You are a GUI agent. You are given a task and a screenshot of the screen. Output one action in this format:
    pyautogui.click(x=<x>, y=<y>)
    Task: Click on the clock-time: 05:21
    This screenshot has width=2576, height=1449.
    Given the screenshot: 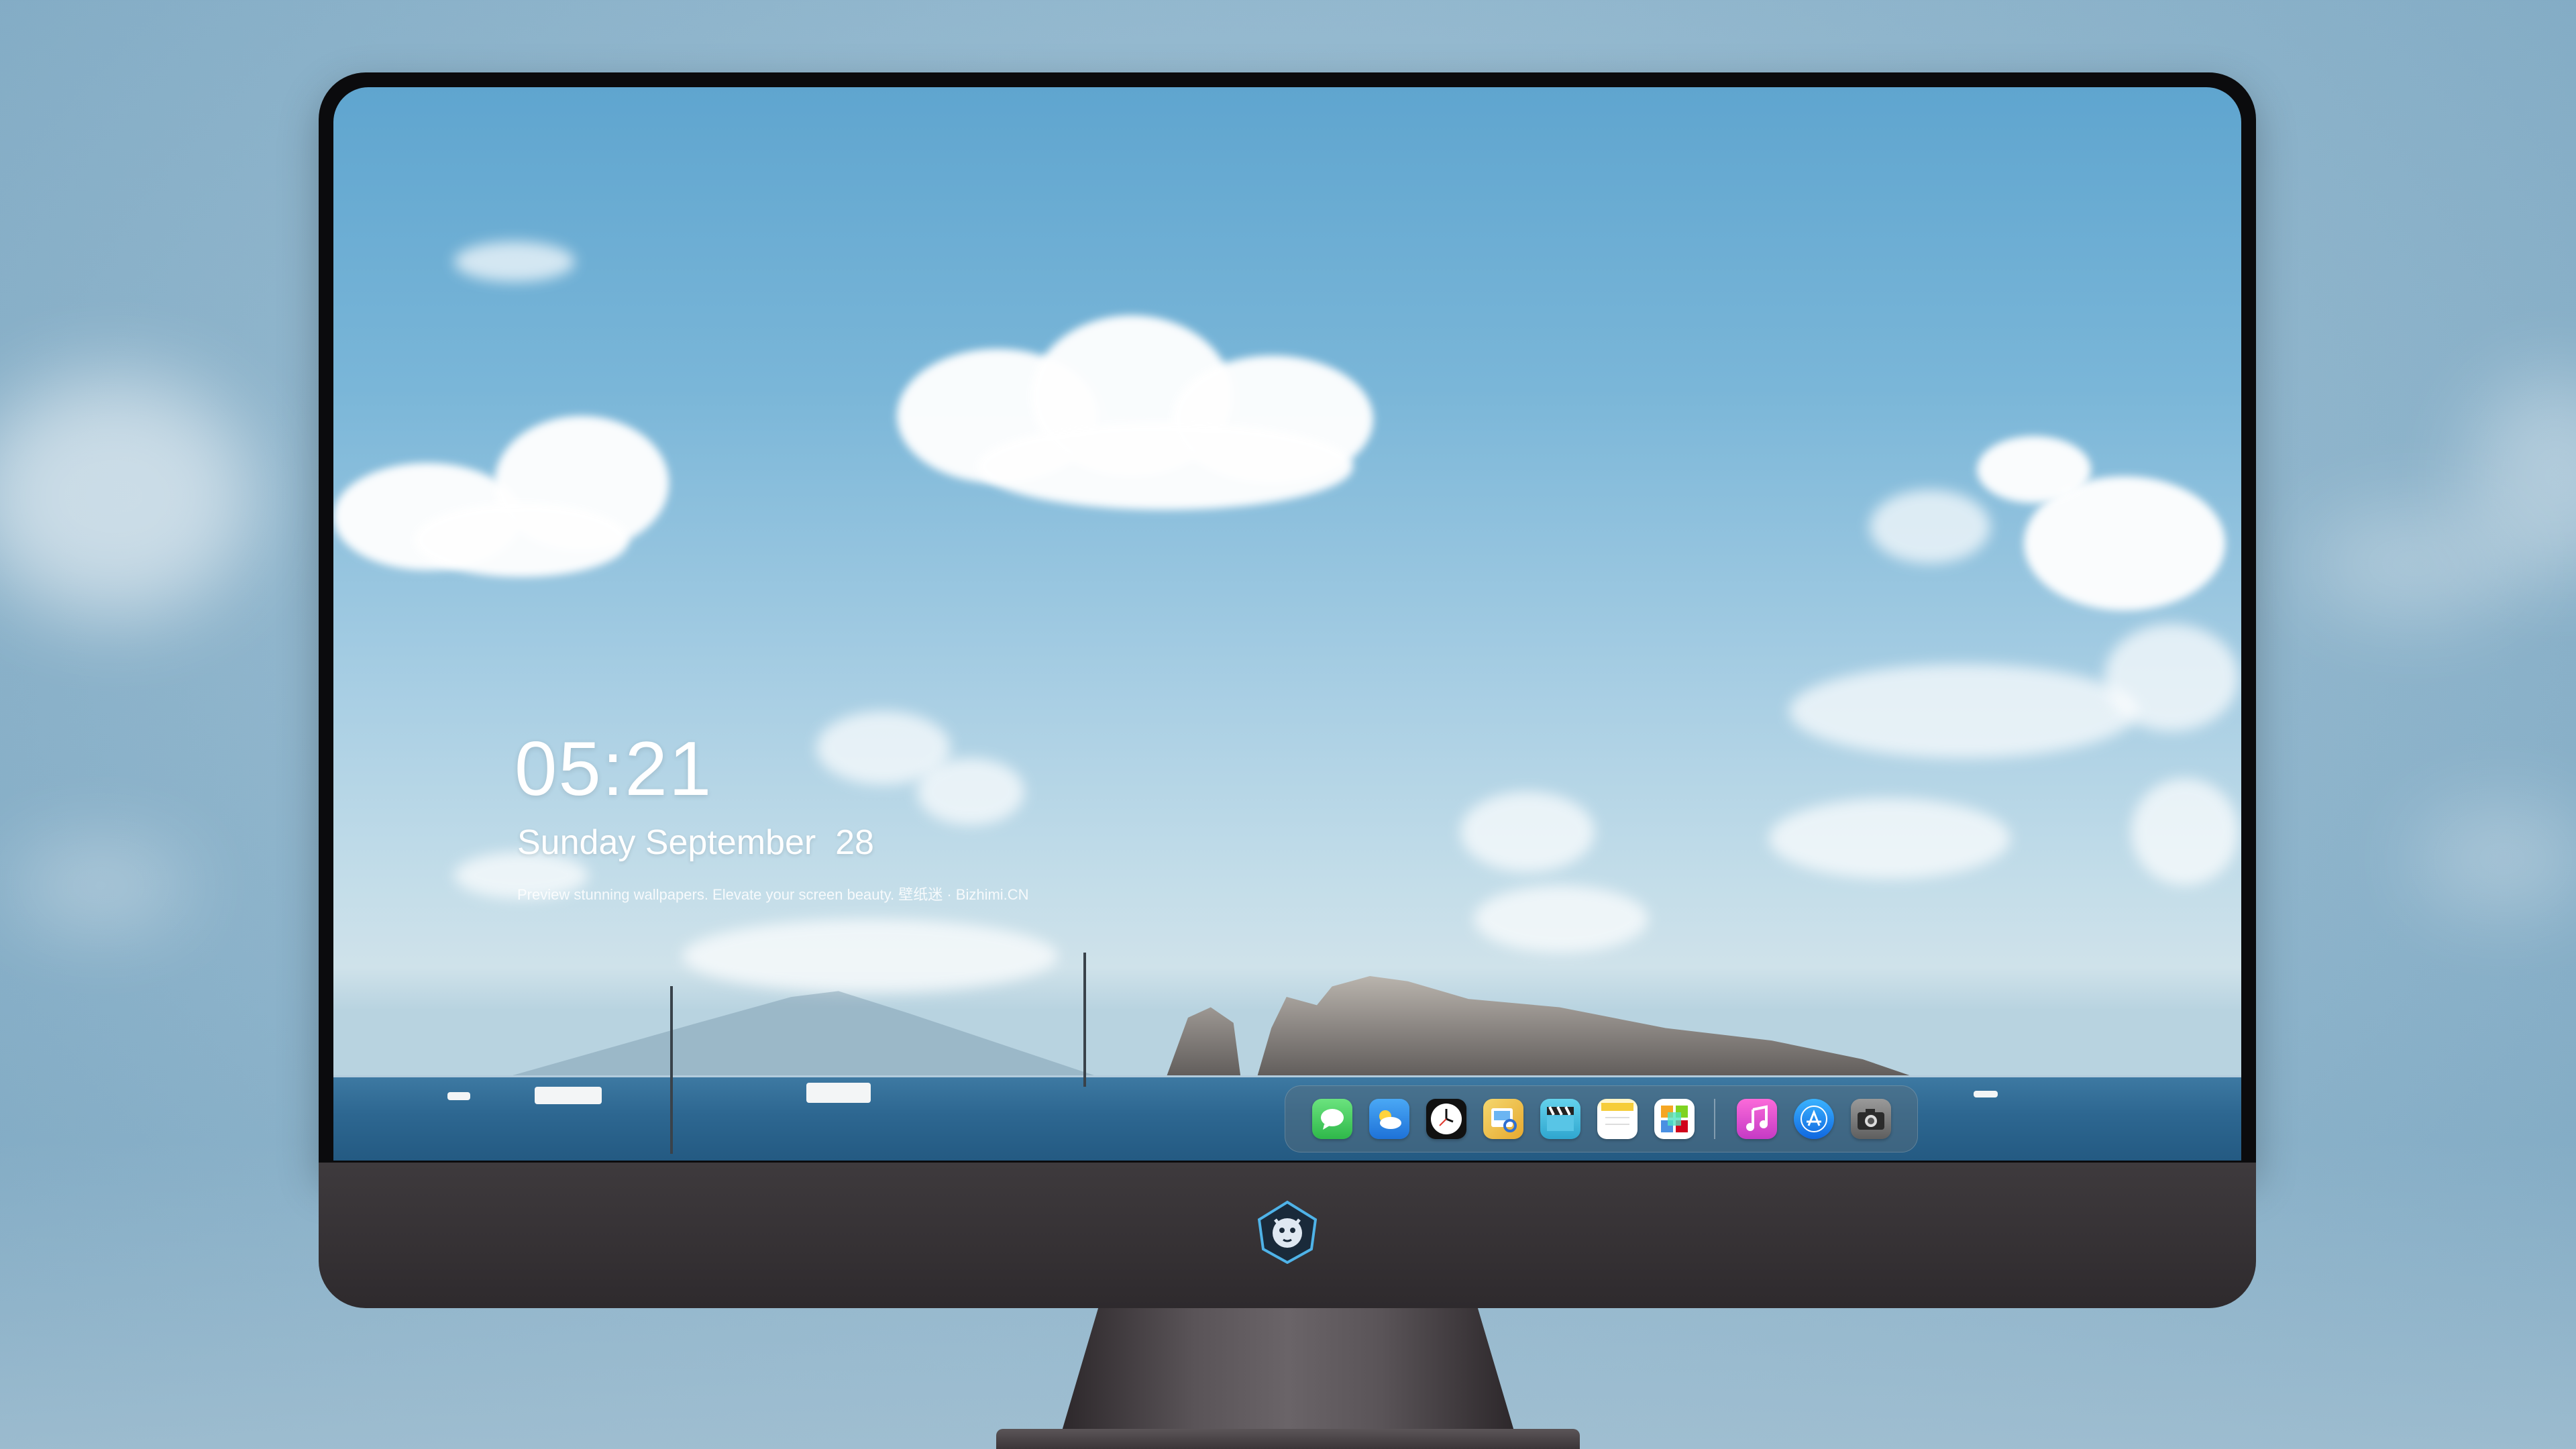 What is the action you would take?
    pyautogui.click(x=614, y=769)
    